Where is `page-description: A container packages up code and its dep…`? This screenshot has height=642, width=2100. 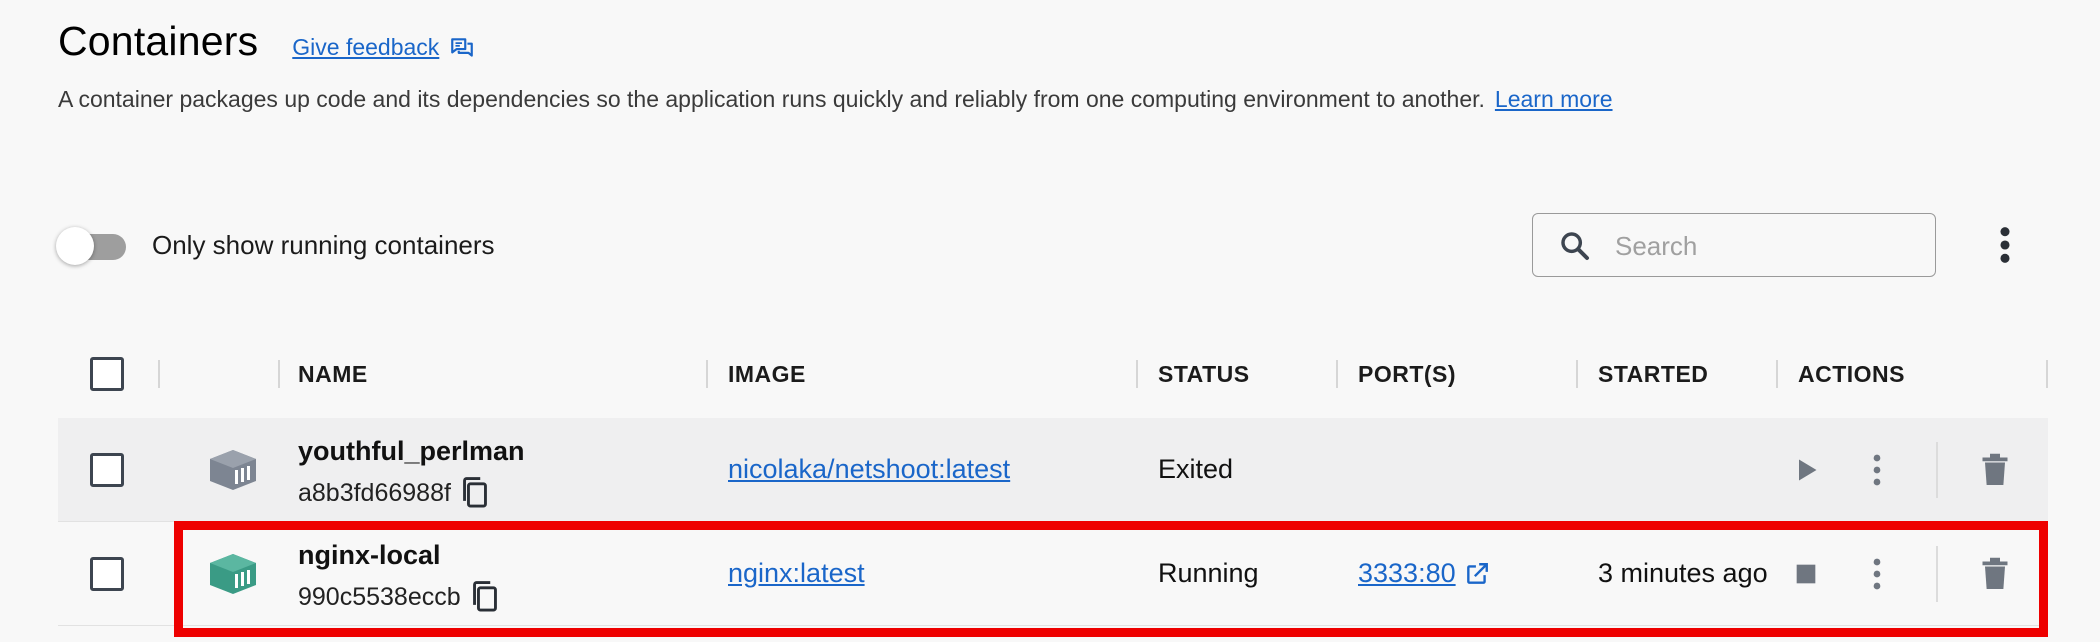
page-description: A container packages up code and its dep… is located at coordinates (835, 99).